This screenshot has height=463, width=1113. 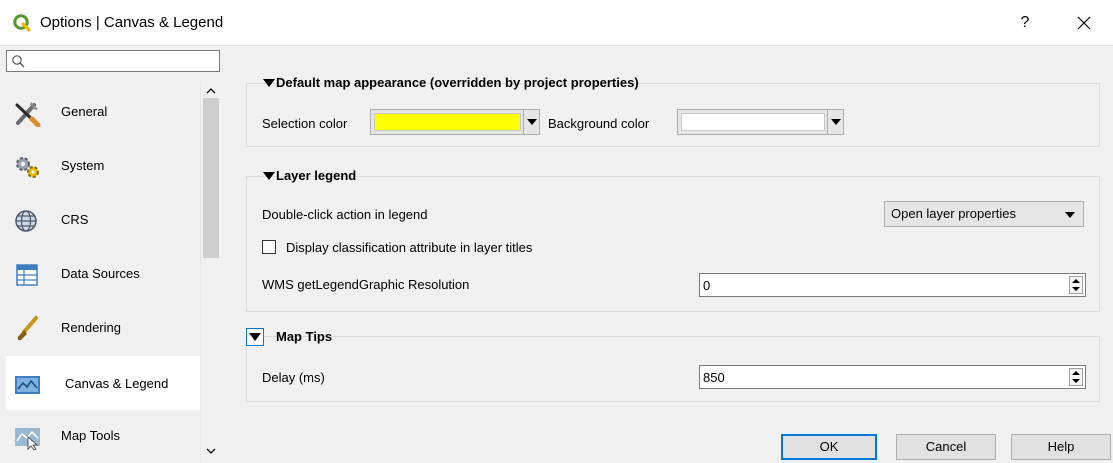 What do you see at coordinates (868, 285) in the screenshot?
I see `wms-resolution-input` at bounding box center [868, 285].